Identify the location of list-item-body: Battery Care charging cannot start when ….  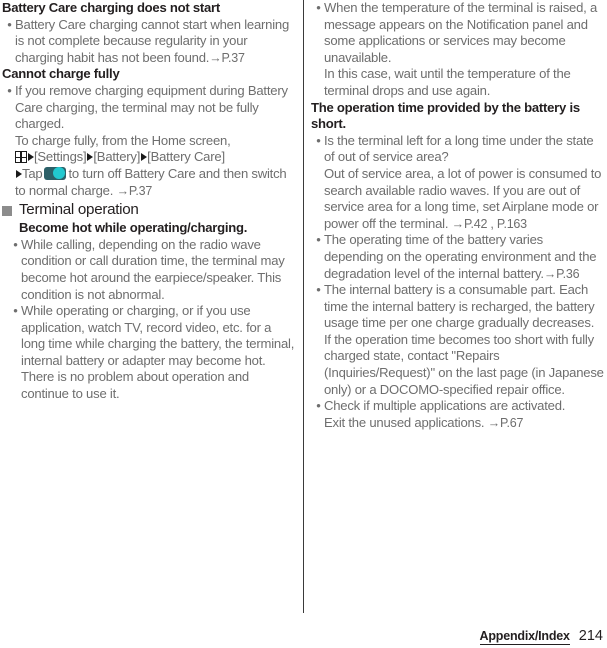
(152, 40).